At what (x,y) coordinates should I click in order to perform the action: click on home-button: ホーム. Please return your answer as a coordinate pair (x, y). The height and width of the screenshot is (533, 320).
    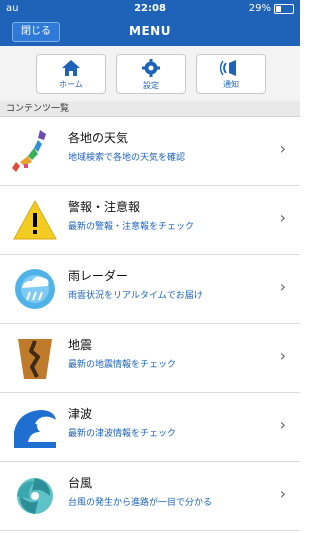
    Looking at the image, I should click on (71, 74).